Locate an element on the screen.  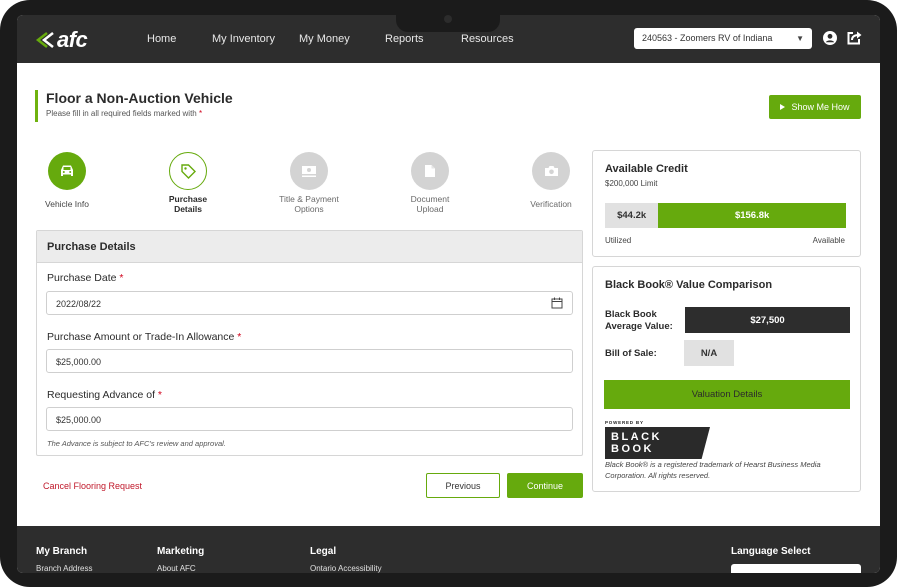
dealer-select: 240563 - Zoomers RV of Indiana ▼ is located at coordinates (723, 38).